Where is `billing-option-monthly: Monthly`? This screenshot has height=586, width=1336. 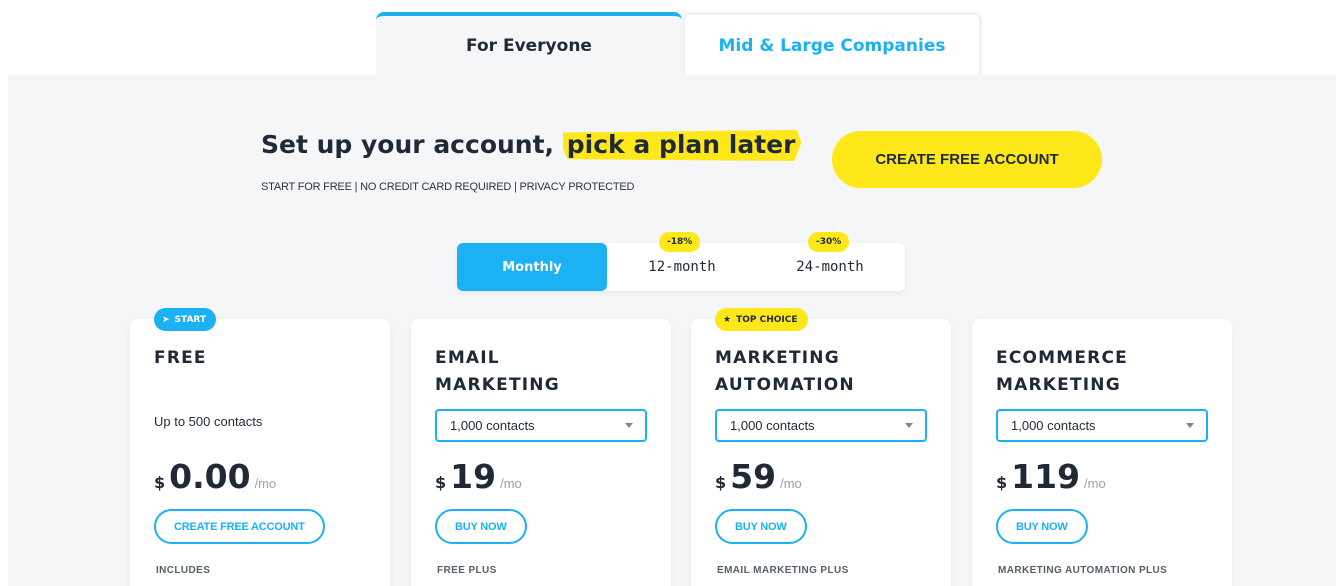 billing-option-monthly: Monthly is located at coordinates (532, 267).